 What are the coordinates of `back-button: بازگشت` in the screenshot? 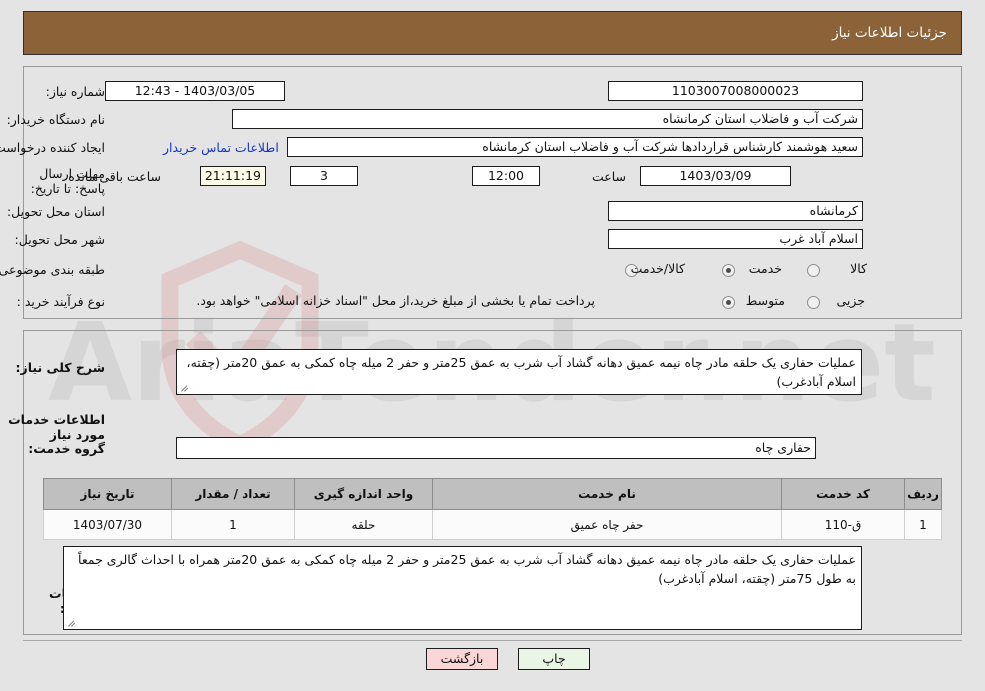 It's located at (462, 659).